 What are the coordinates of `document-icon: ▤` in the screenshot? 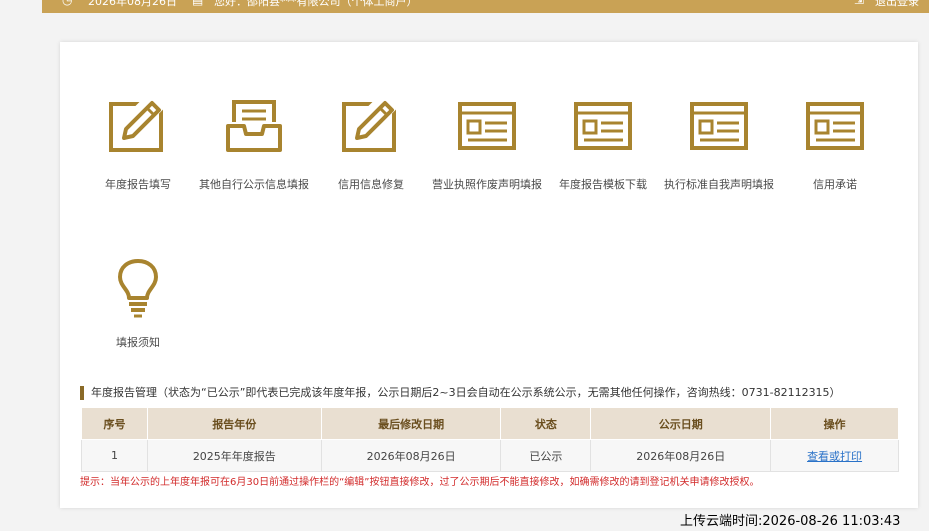 It's located at (198, 3).